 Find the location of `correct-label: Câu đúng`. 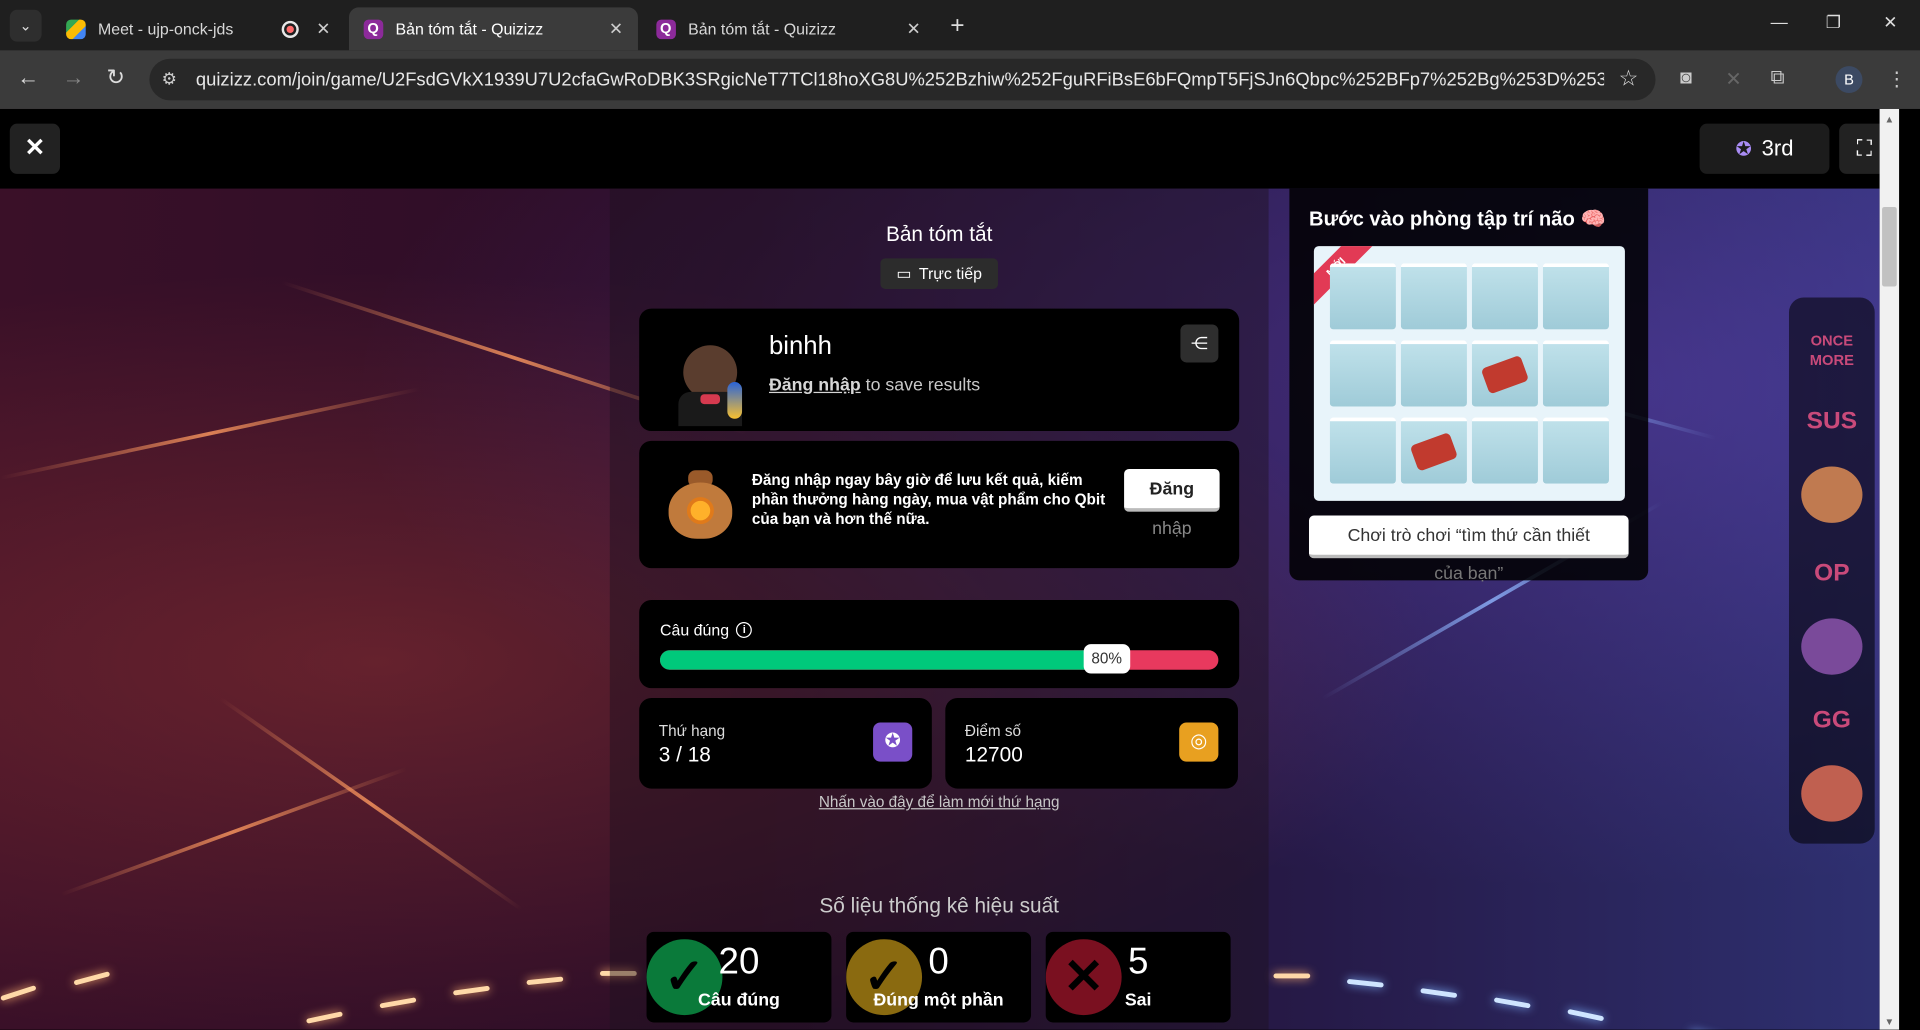

correct-label: Câu đúng is located at coordinates (739, 1000).